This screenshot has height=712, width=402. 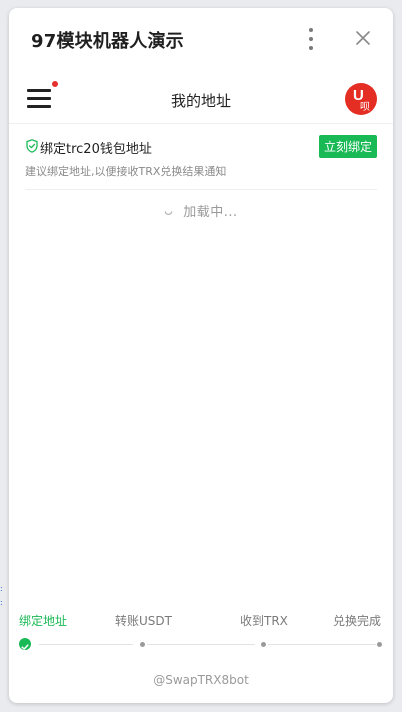 What do you see at coordinates (25, 644) in the screenshot?
I see `check-circle-icon` at bounding box center [25, 644].